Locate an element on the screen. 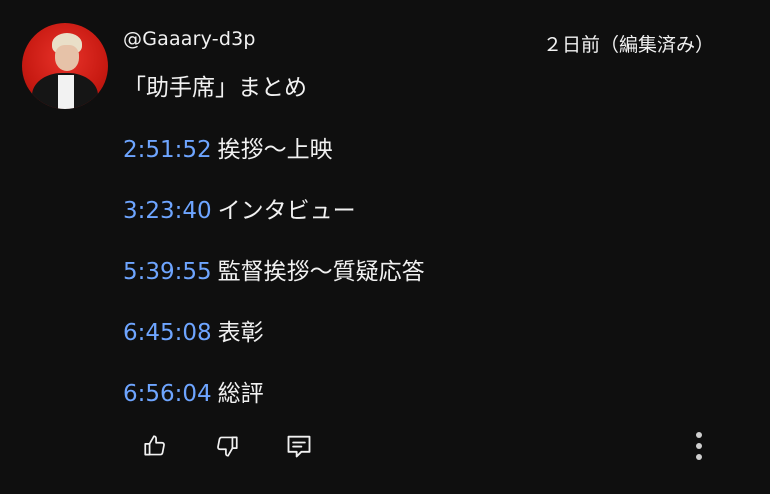 This screenshot has width=770, height=494. reply-comment-icon is located at coordinates (299, 446).